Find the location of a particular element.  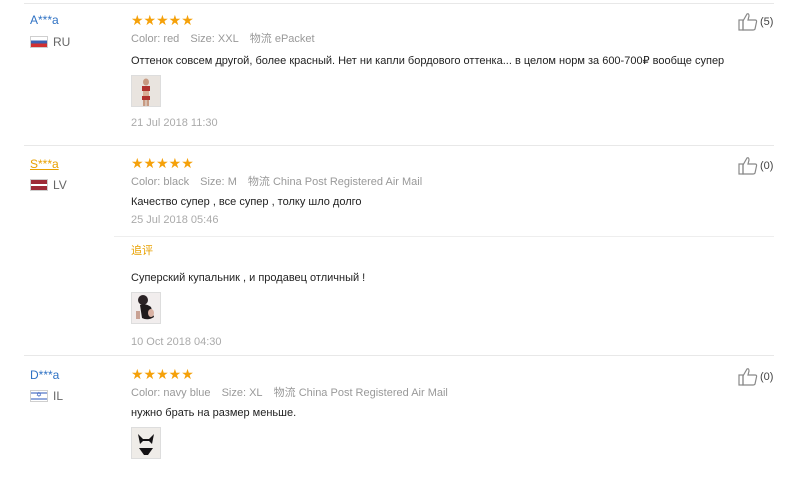

size-value: M is located at coordinates (232, 182).